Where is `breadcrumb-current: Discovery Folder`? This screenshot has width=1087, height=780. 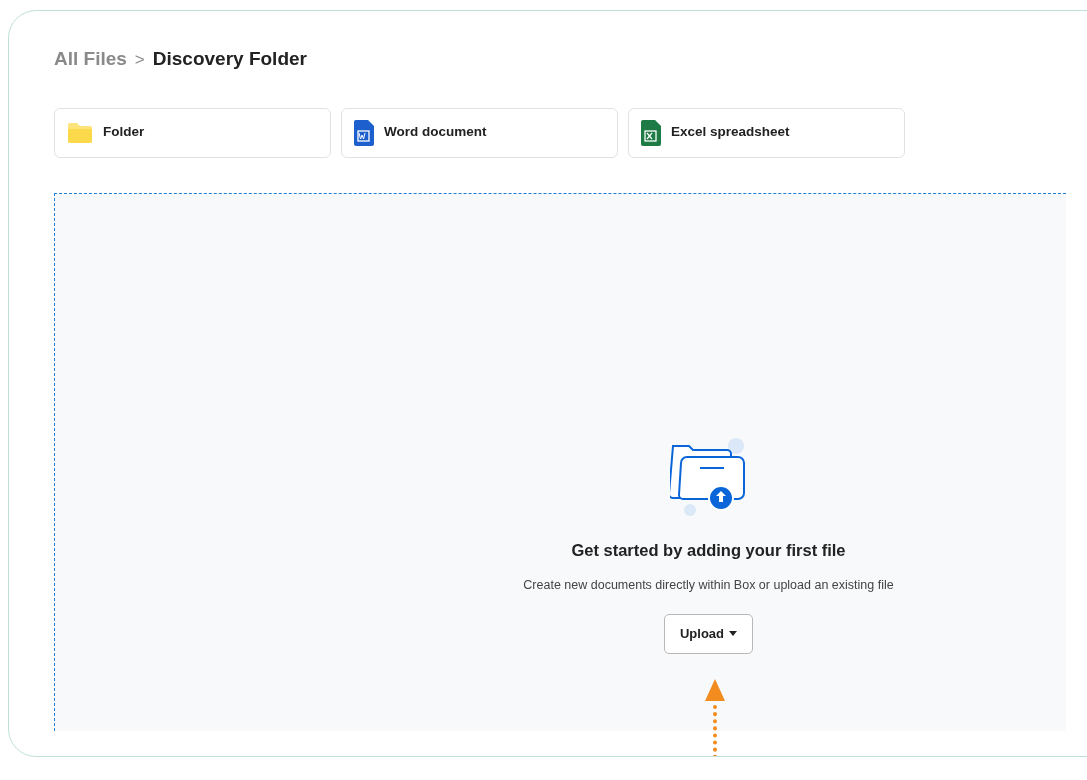 breadcrumb-current: Discovery Folder is located at coordinates (229, 59).